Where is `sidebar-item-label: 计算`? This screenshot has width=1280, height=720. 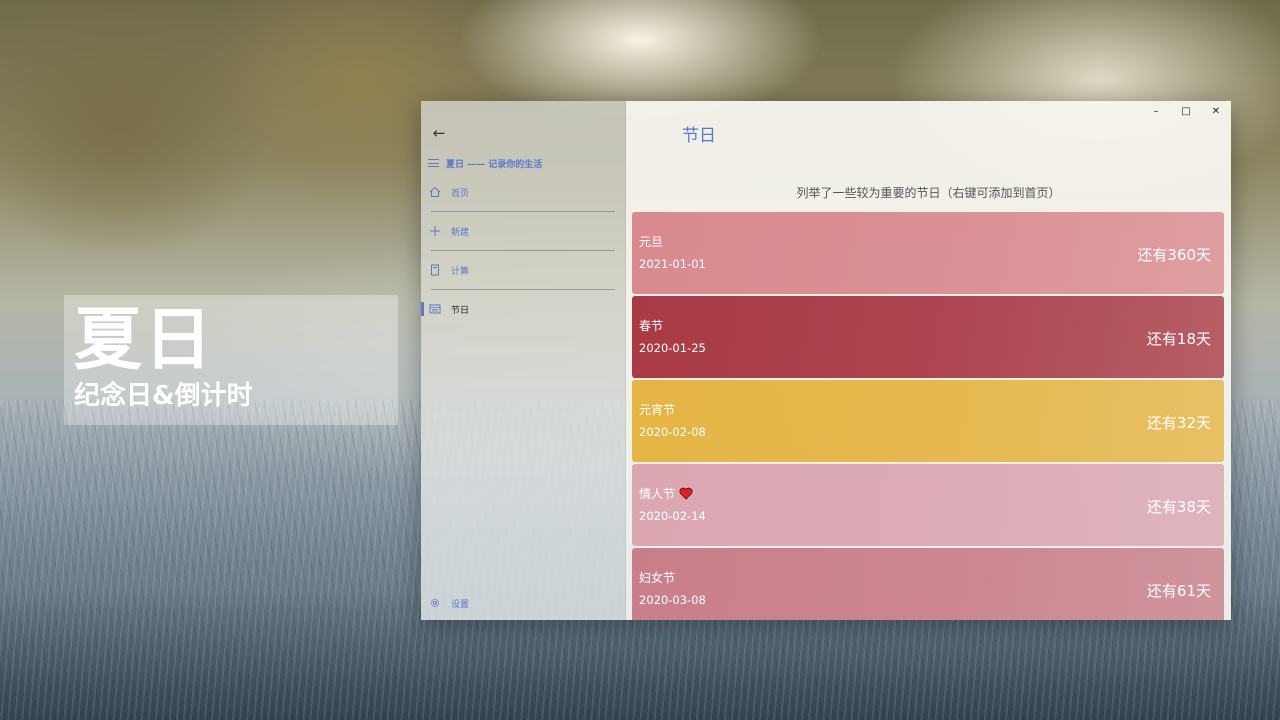 sidebar-item-label: 计算 is located at coordinates (460, 271).